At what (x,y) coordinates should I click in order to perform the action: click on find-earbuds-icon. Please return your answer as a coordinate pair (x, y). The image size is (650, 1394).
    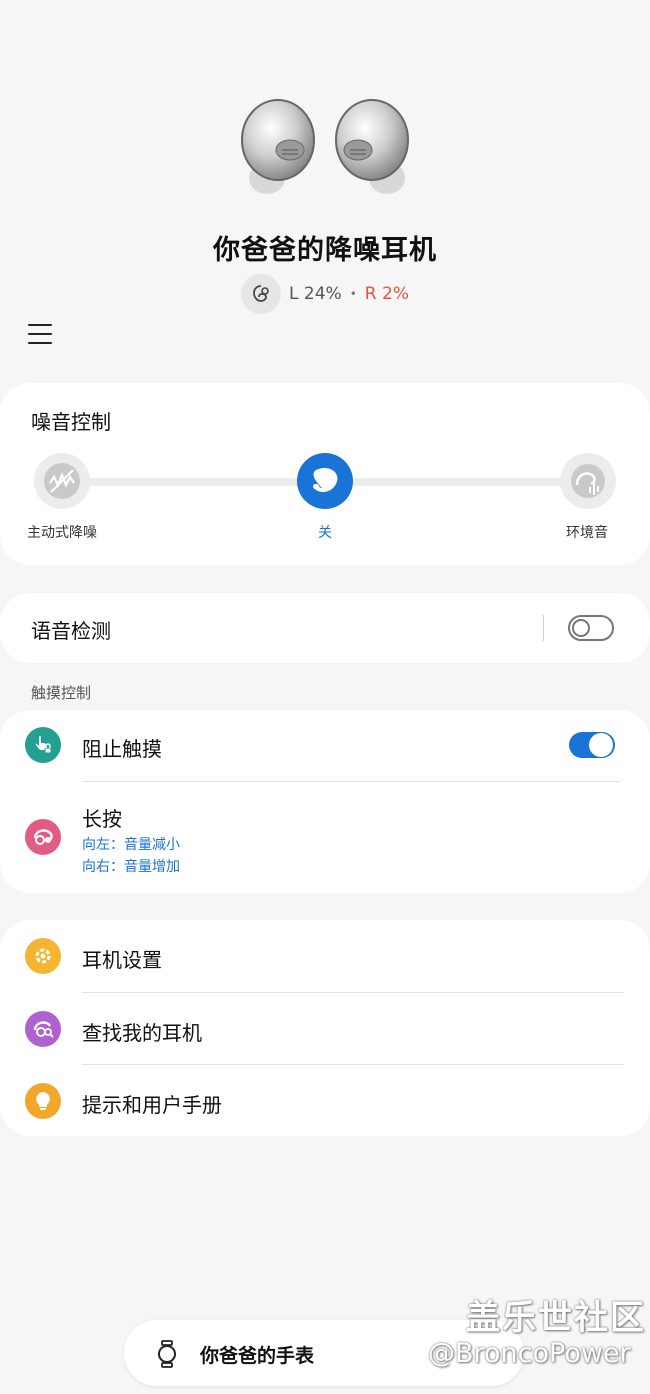
    Looking at the image, I should click on (43, 1029).